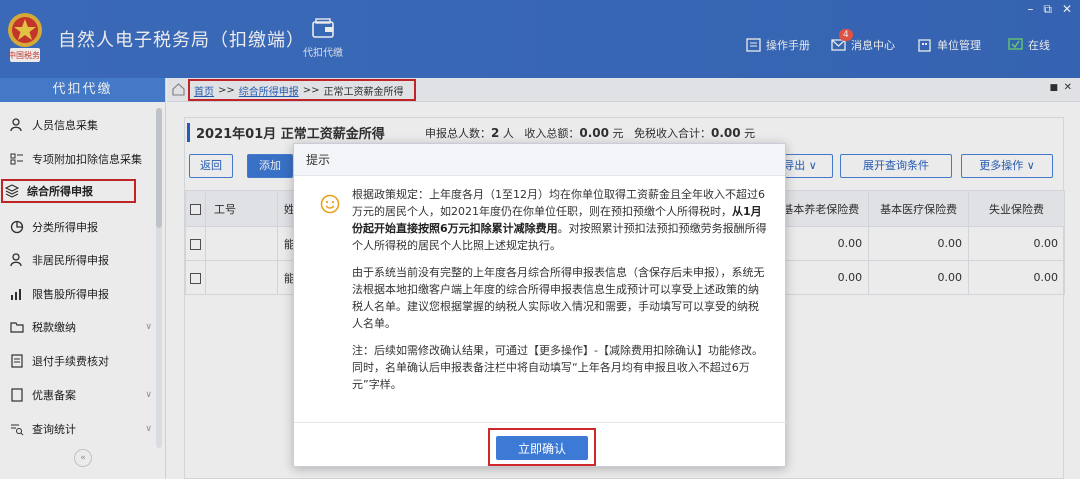 Image resolution: width=1080 pixels, height=479 pixels. I want to click on dialog-footer: 立即确认, so click(540, 445).